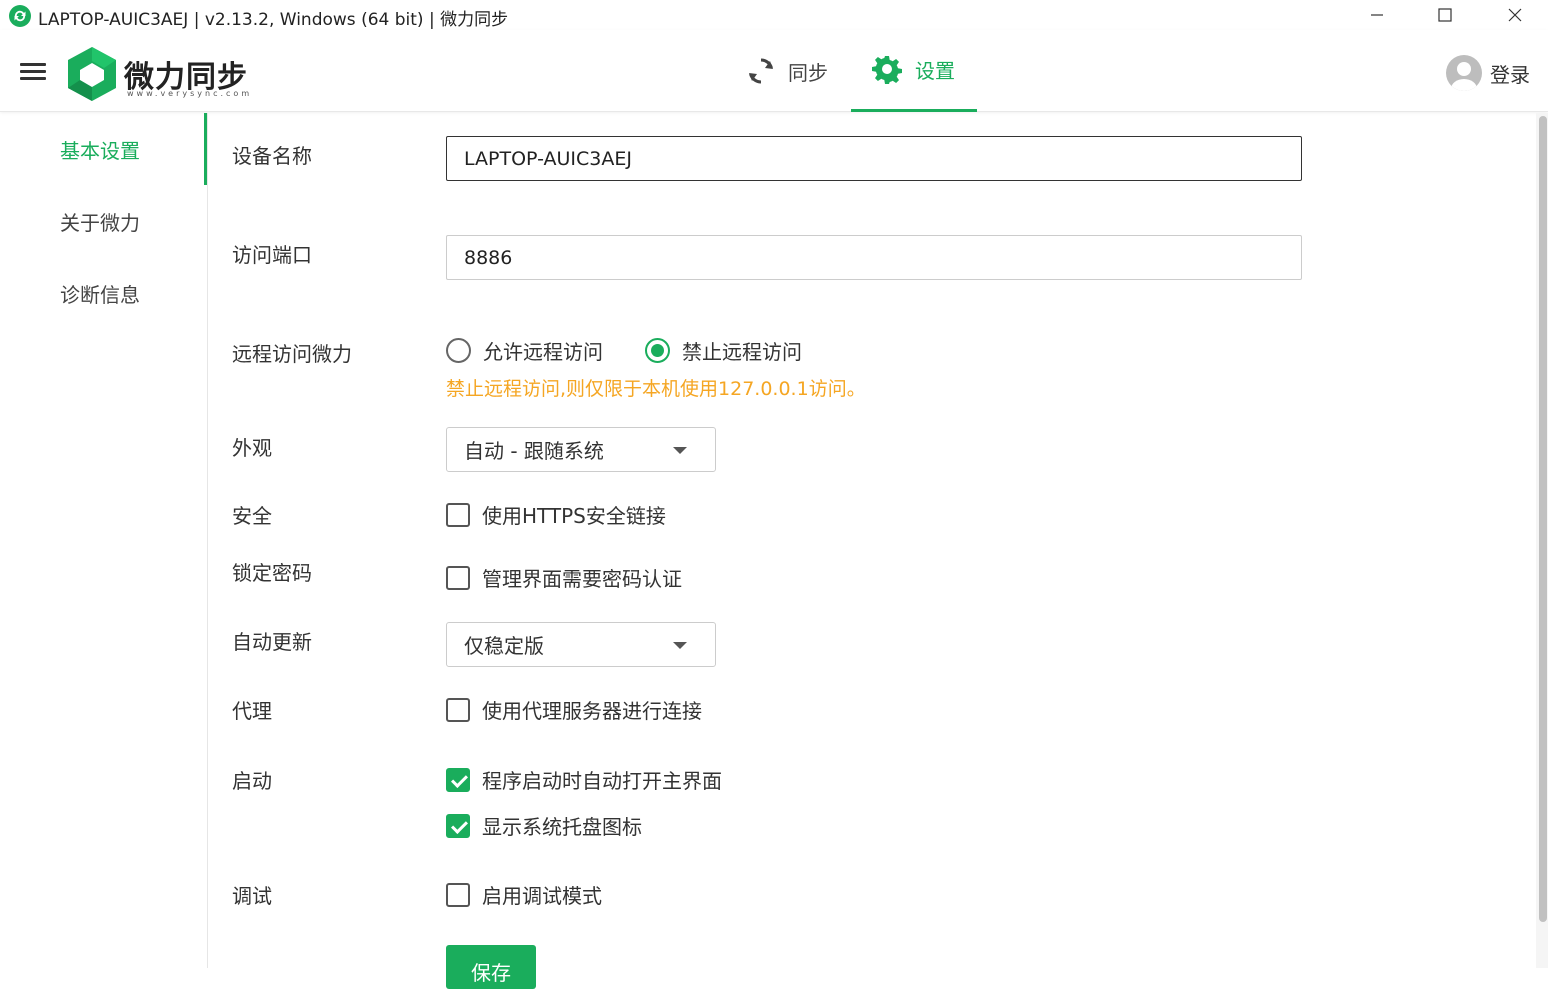 The image size is (1548, 989). I want to click on sync-icon, so click(761, 71).